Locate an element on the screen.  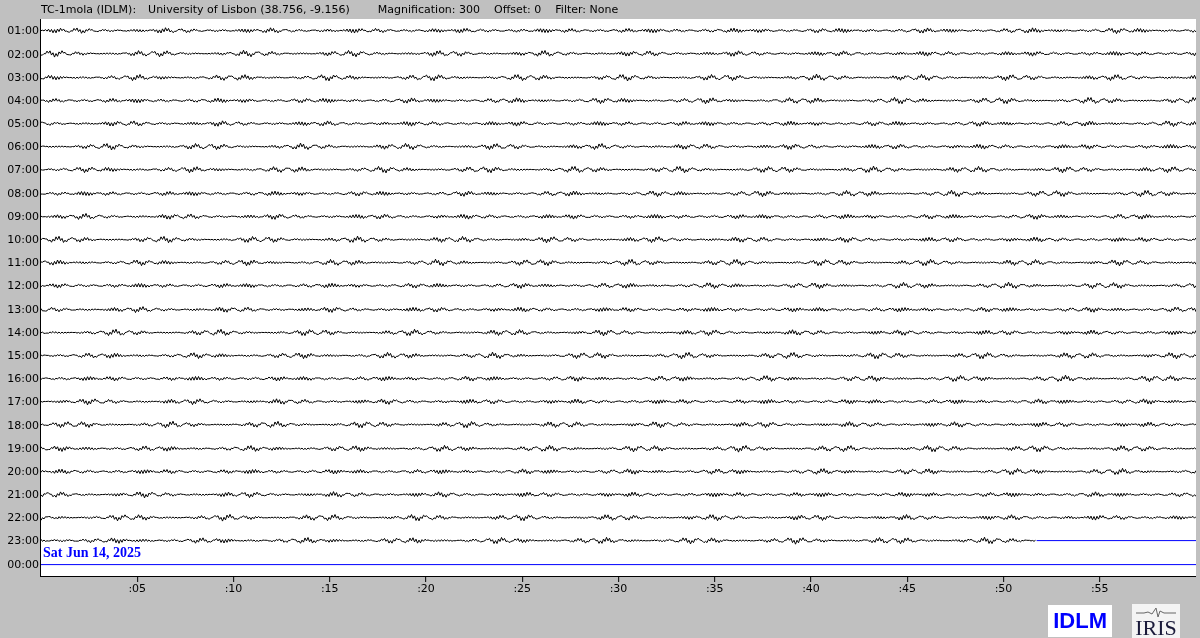
hour-label: 12:00 is located at coordinates (23, 286).